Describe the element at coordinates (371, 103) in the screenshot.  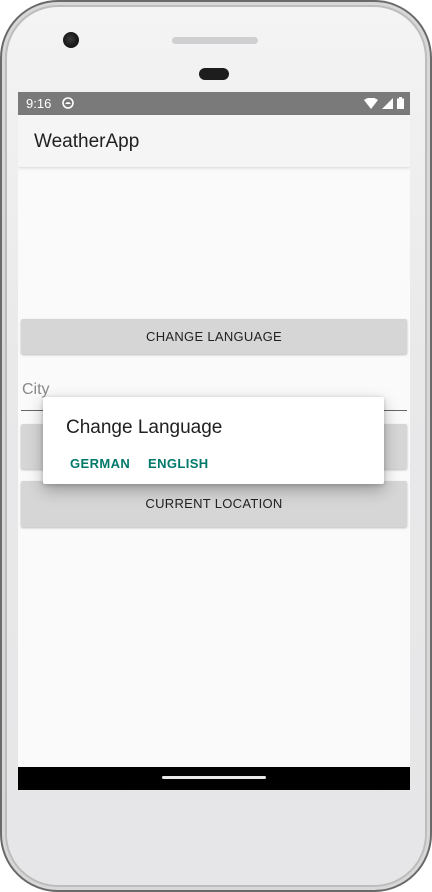
I see `wifi-icon` at that location.